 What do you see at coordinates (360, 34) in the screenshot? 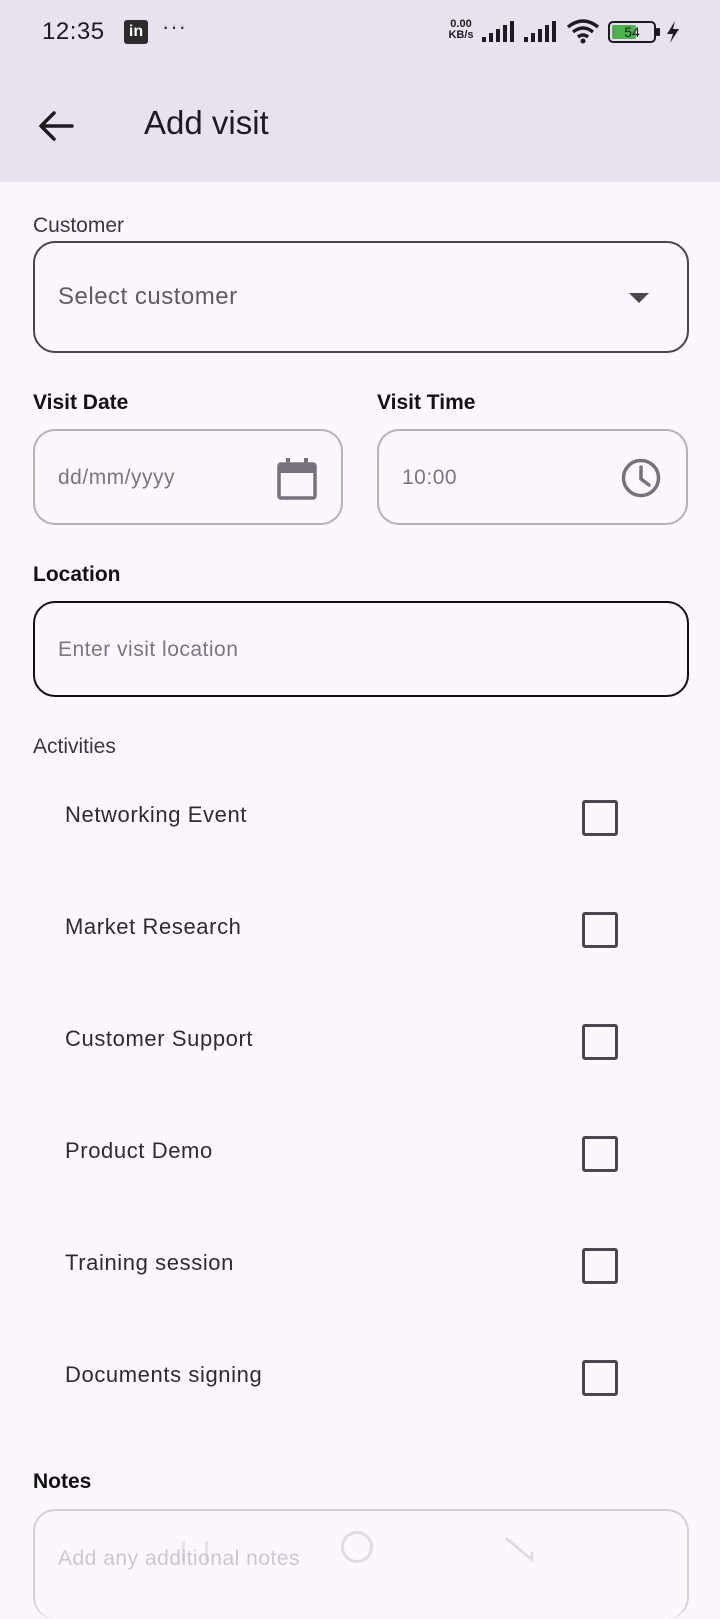
I see `status-bar: 12:35 in ··· 0.00 KB/s 54` at bounding box center [360, 34].